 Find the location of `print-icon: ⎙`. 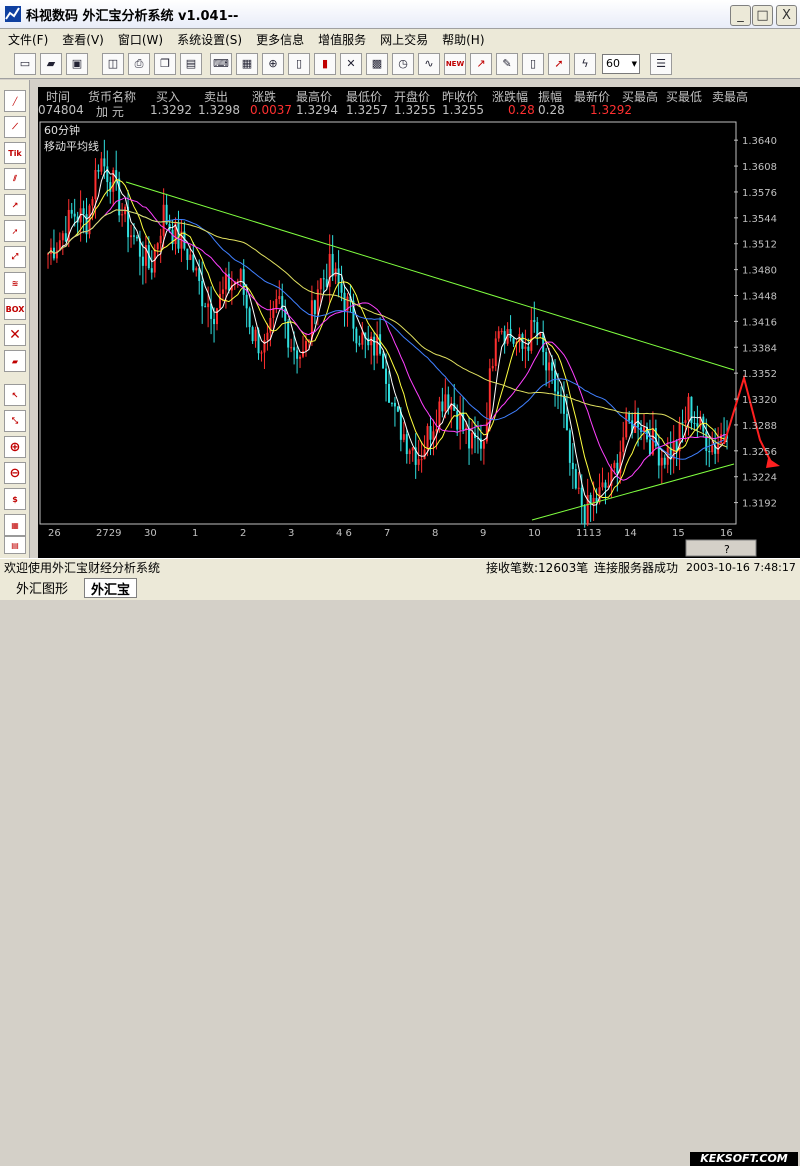

print-icon: ⎙ is located at coordinates (139, 63).